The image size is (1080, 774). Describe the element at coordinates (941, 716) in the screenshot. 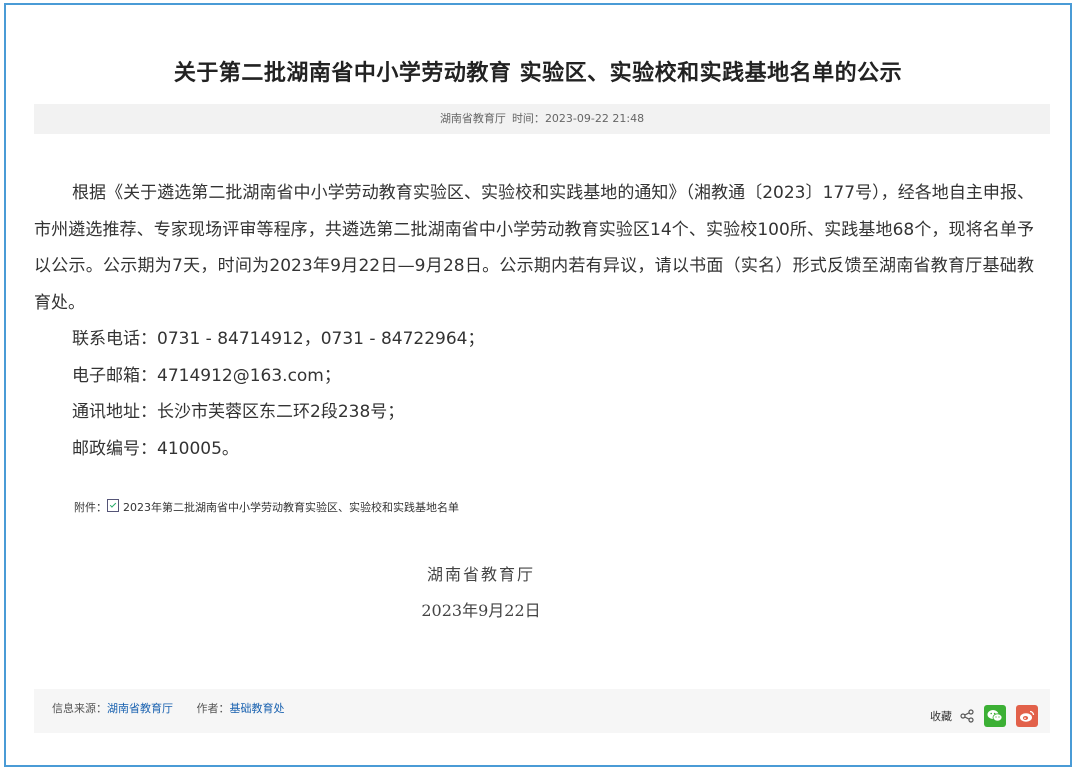

I see `favorite-button: 收藏` at that location.